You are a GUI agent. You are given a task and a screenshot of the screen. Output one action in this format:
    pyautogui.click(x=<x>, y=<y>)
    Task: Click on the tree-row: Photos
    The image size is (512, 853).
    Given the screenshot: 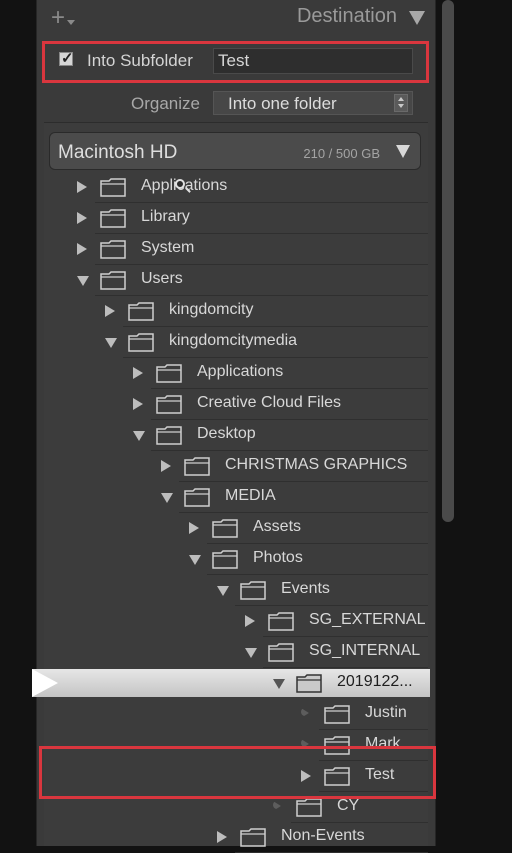 What is the action you would take?
    pyautogui.click(x=256, y=559)
    